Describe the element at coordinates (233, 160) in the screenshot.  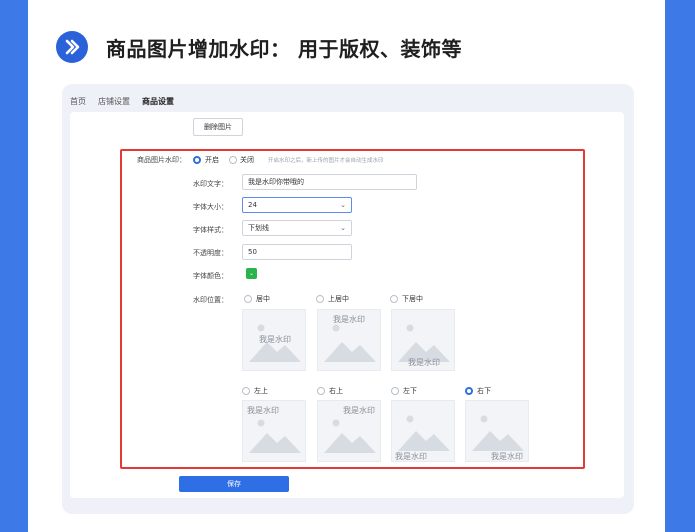
I see `watermark-off-radio` at that location.